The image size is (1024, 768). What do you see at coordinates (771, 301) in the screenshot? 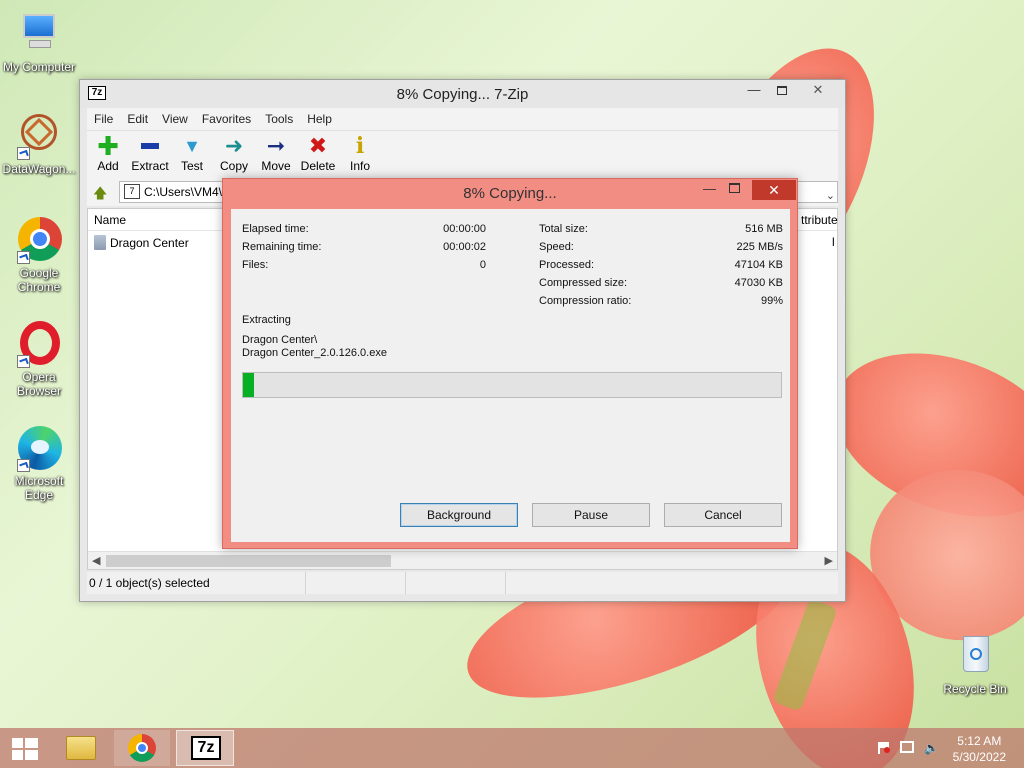
I see `compression-ratio-value: 99%` at bounding box center [771, 301].